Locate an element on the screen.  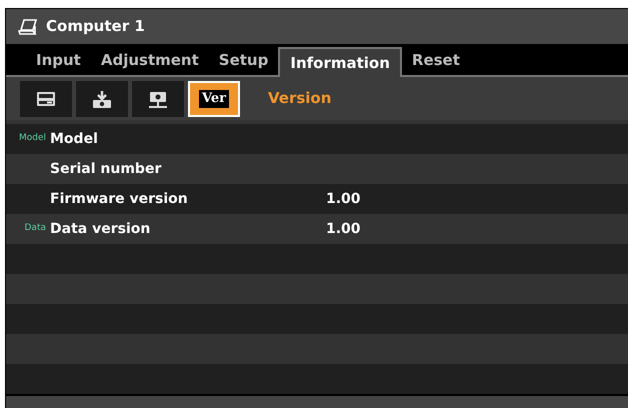
row-label: Model is located at coordinates (74, 139).